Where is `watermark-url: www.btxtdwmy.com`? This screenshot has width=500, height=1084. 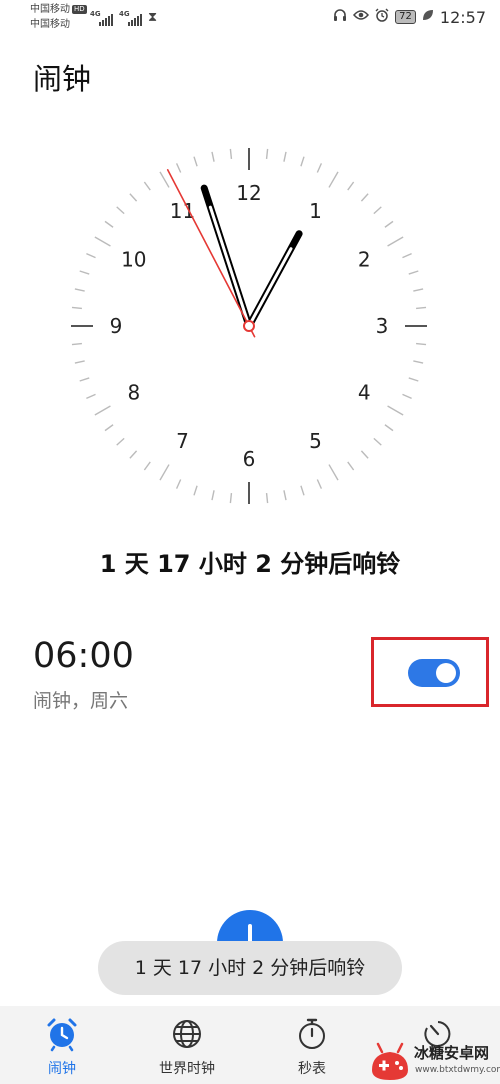
watermark-url: www.btxtdwmy.com is located at coordinates (457, 1070).